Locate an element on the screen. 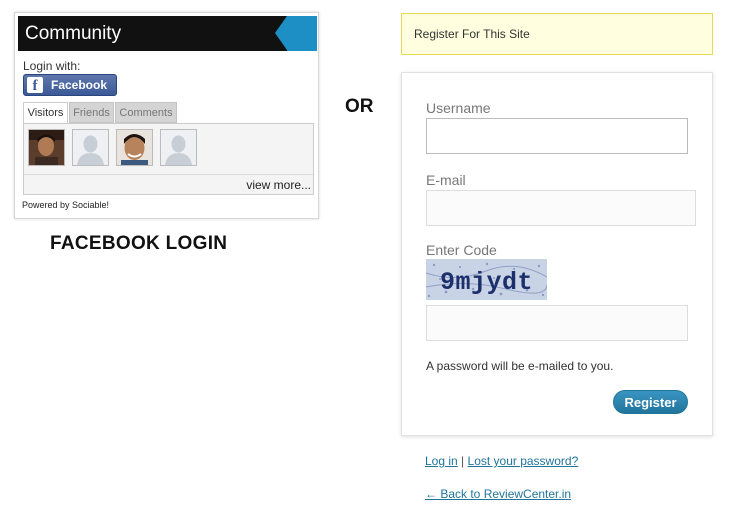 The image size is (733, 514). facebook-icon: f is located at coordinates (35, 85).